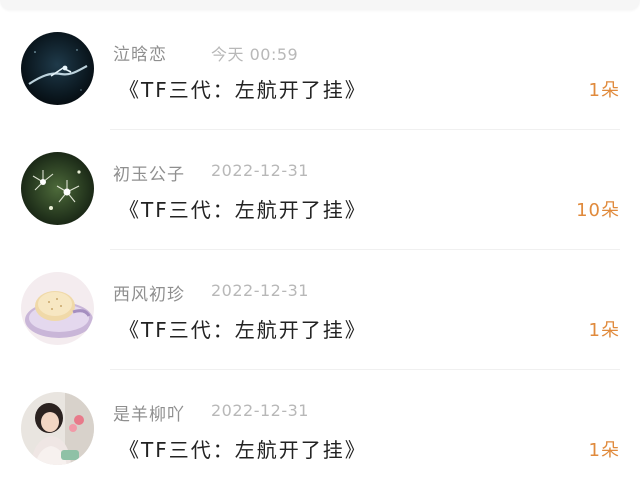  What do you see at coordinates (149, 292) in the screenshot?
I see `username: 西风初珍` at bounding box center [149, 292].